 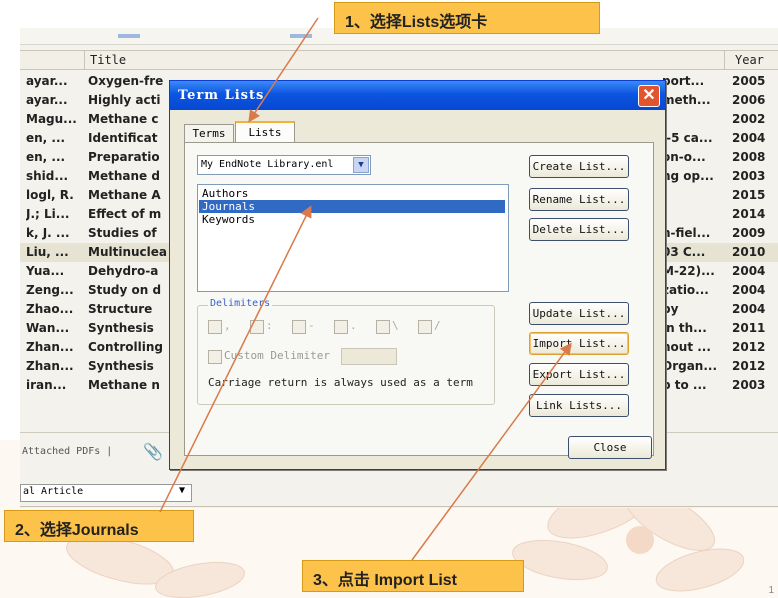 I want to click on attached-pdfs-label: Attached PDFs |, so click(x=67, y=451).